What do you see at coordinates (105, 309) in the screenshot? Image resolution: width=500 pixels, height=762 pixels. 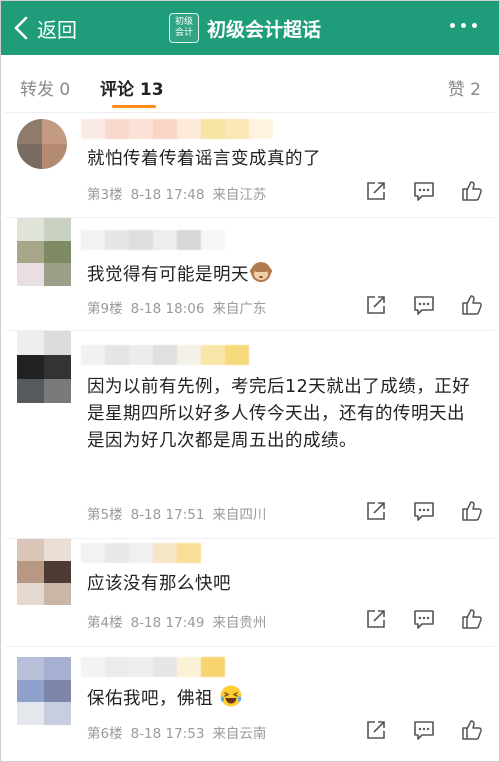 I see `floor-number: 第9楼` at bounding box center [105, 309].